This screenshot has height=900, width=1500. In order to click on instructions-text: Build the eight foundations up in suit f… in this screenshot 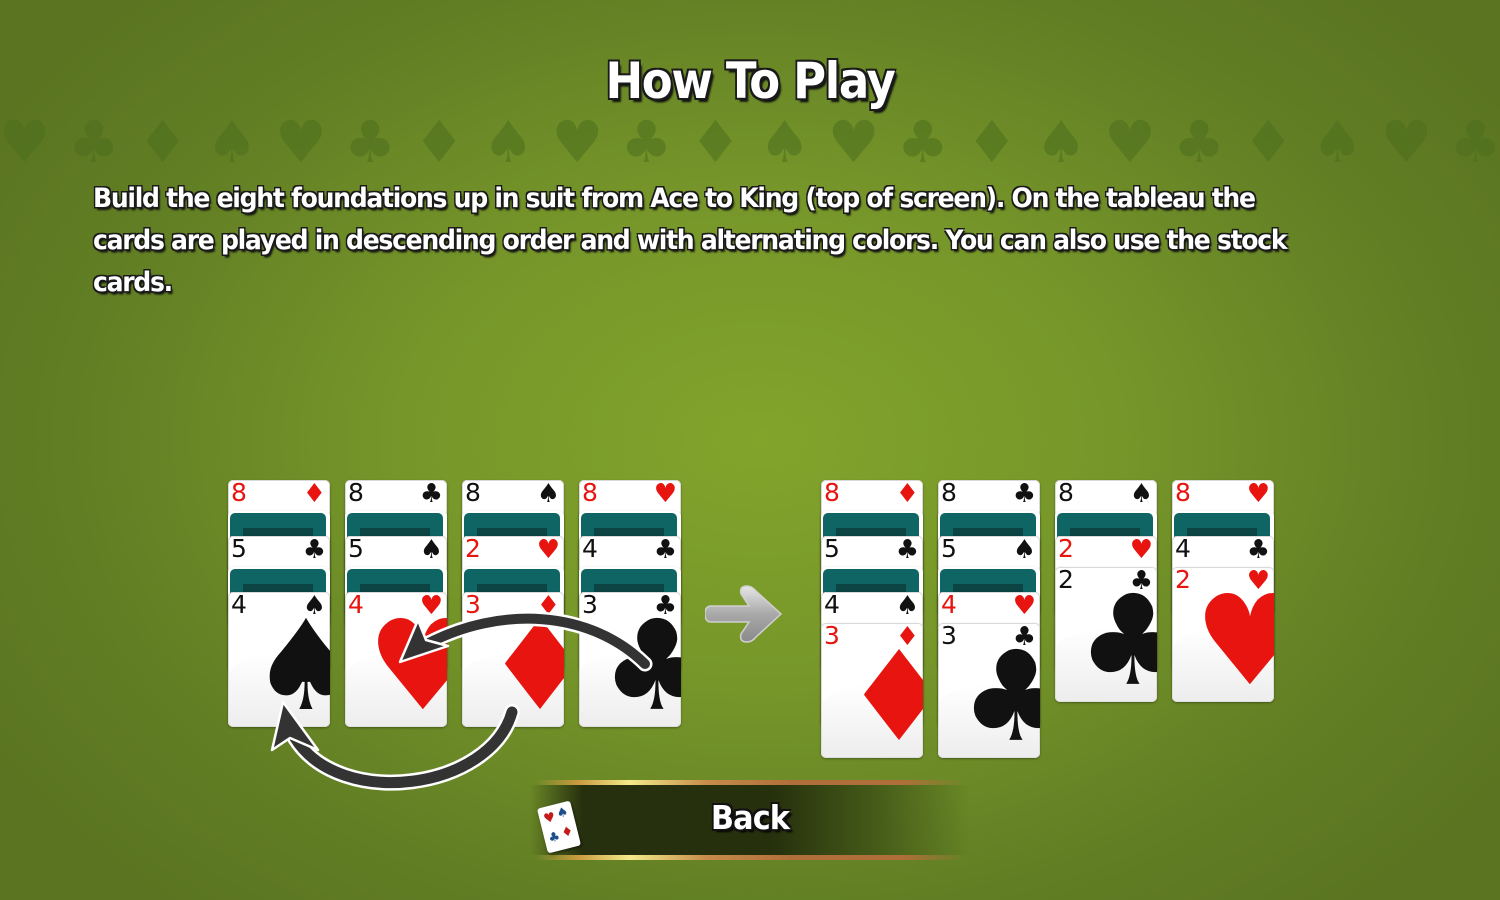, I will do `click(690, 240)`.